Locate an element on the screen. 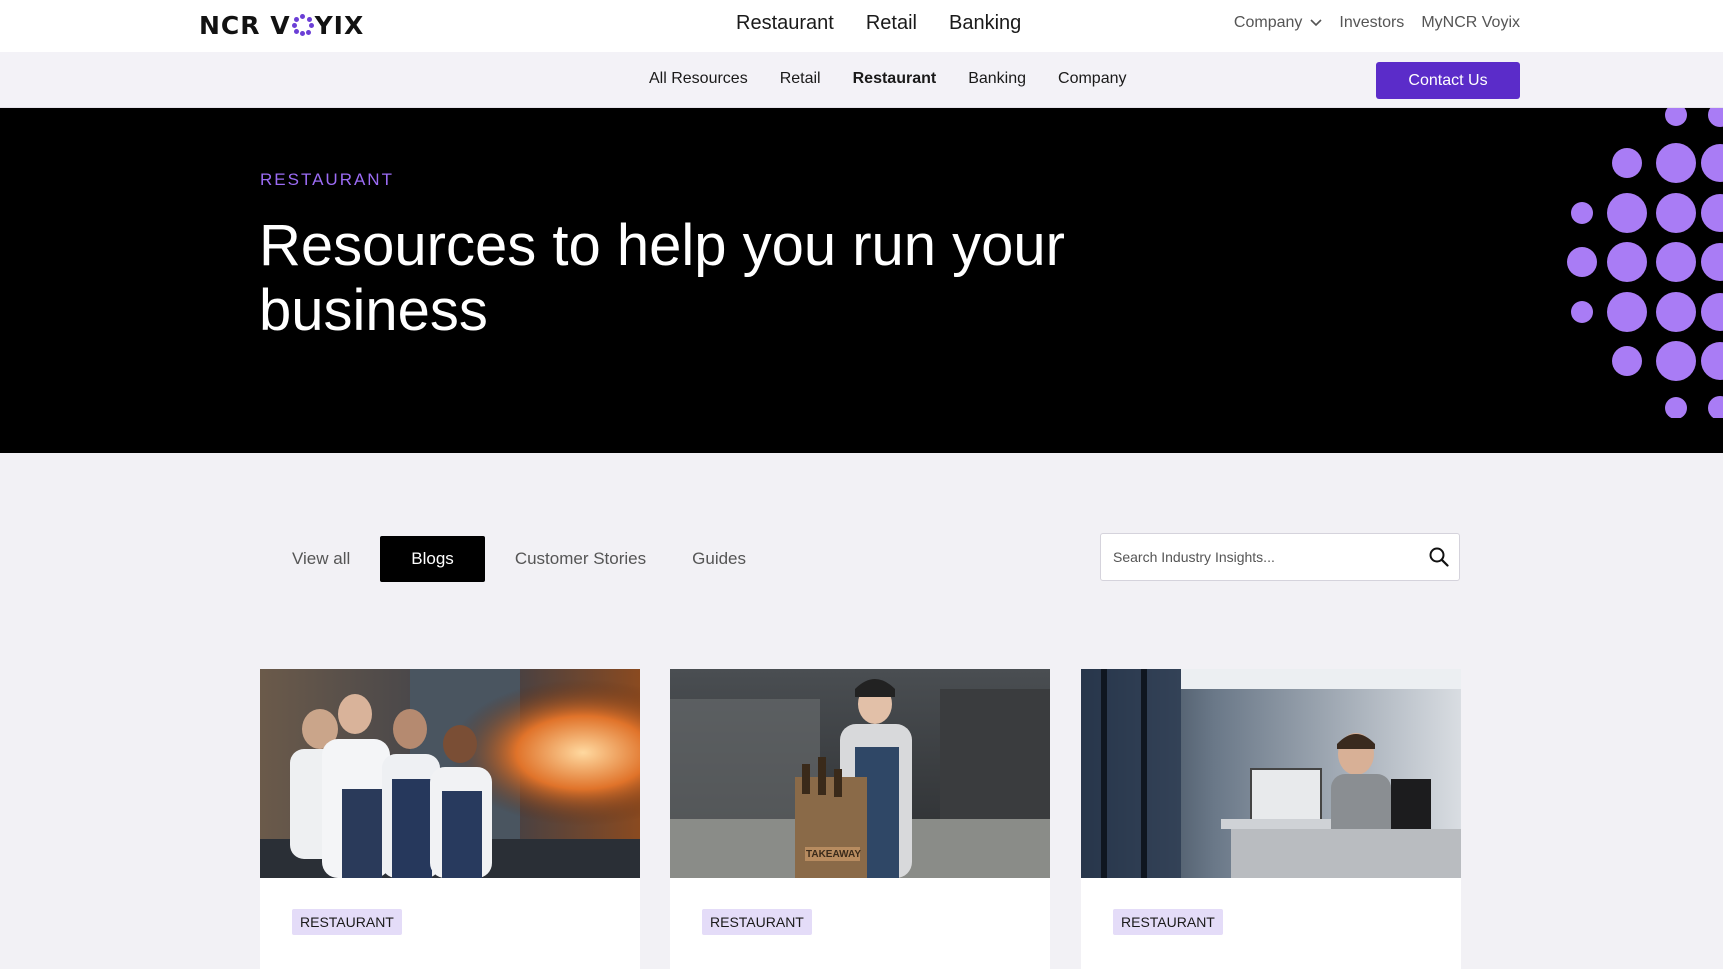 Image resolution: width=1723 pixels, height=969 pixels. industry-insights-search is located at coordinates (1280, 557).